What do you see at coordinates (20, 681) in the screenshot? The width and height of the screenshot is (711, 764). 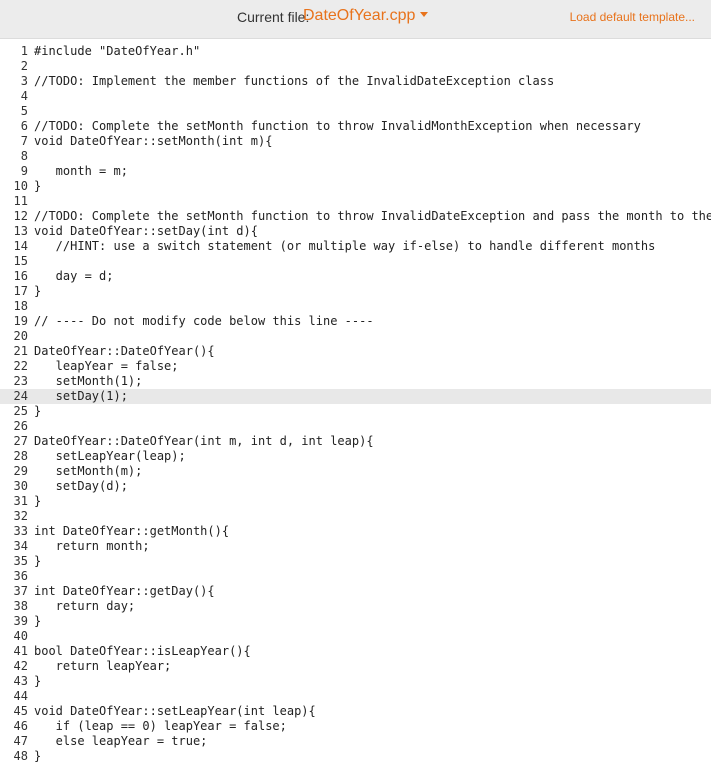 I see `line-number: 43` at bounding box center [20, 681].